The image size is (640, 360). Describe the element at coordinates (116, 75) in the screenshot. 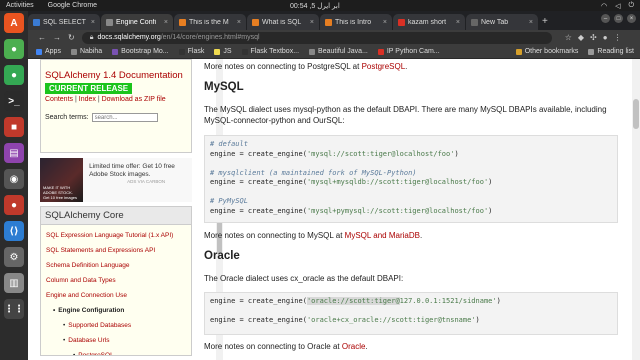

I see `docs-title-link: SQLAlchemy 1.4 Documentation` at that location.